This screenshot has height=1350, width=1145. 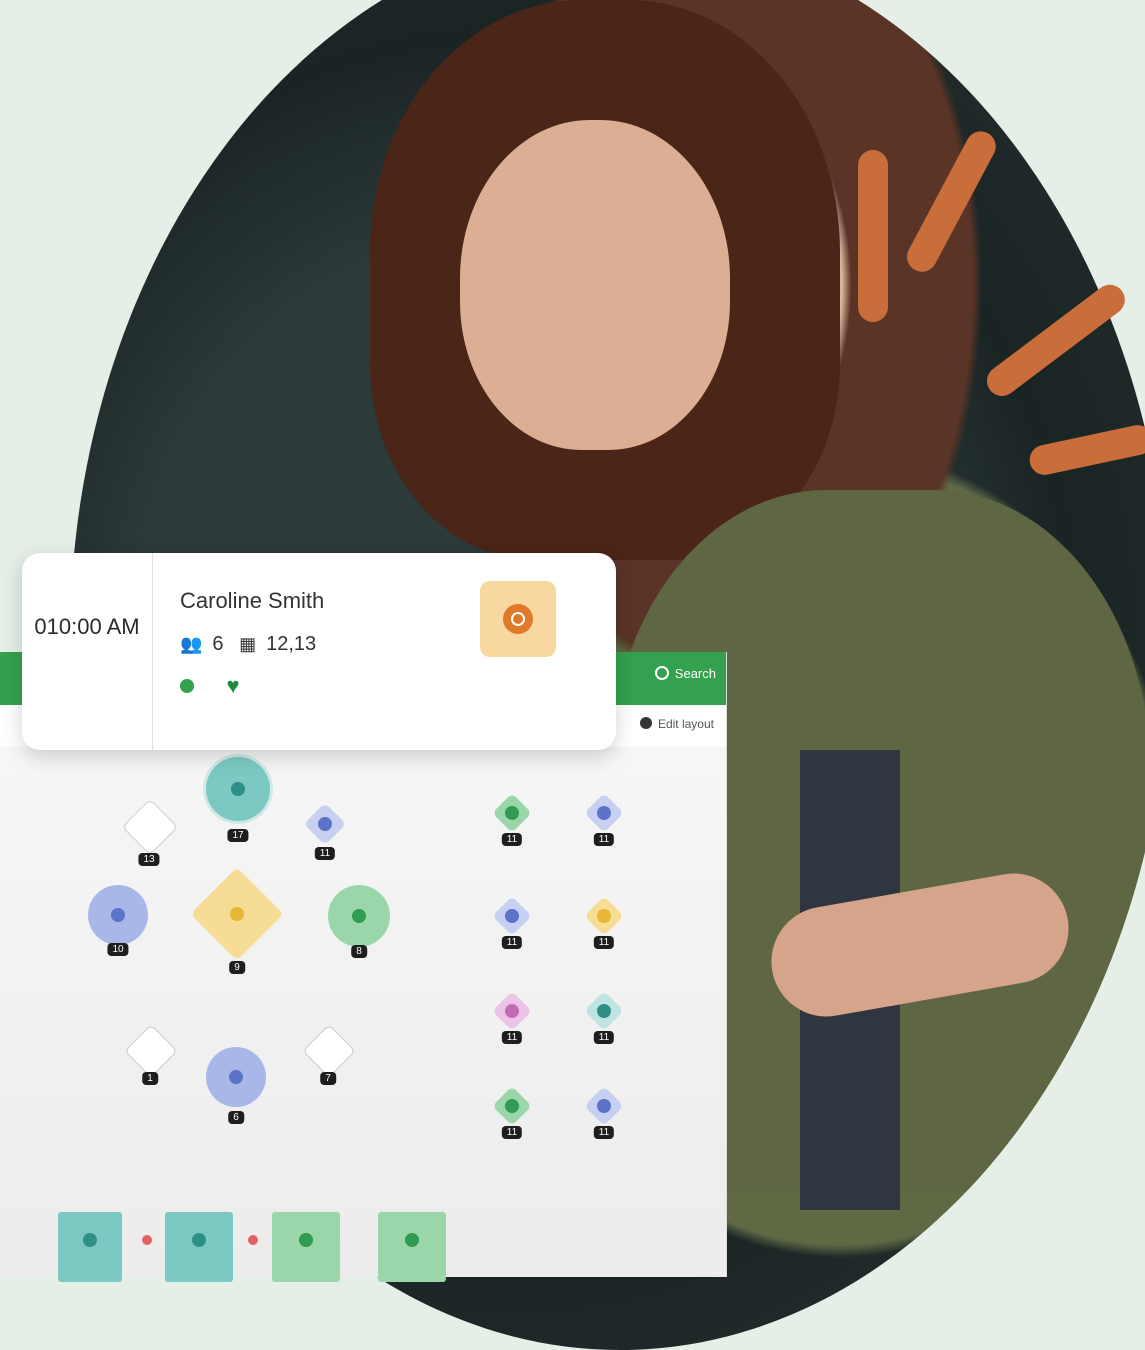 I want to click on table-8: 8, so click(x=359, y=921).